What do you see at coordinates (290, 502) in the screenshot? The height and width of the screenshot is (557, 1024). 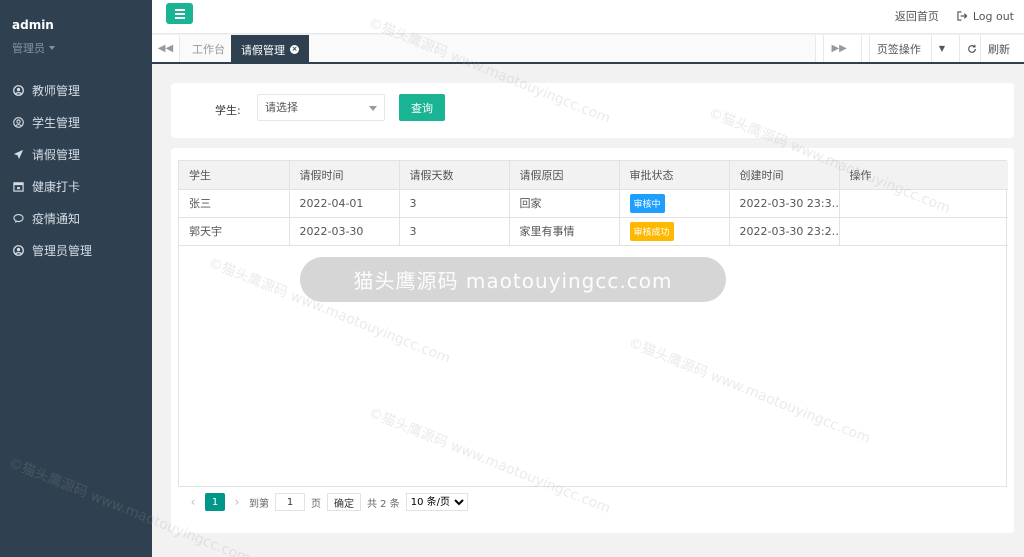 I see `goto-page-input` at bounding box center [290, 502].